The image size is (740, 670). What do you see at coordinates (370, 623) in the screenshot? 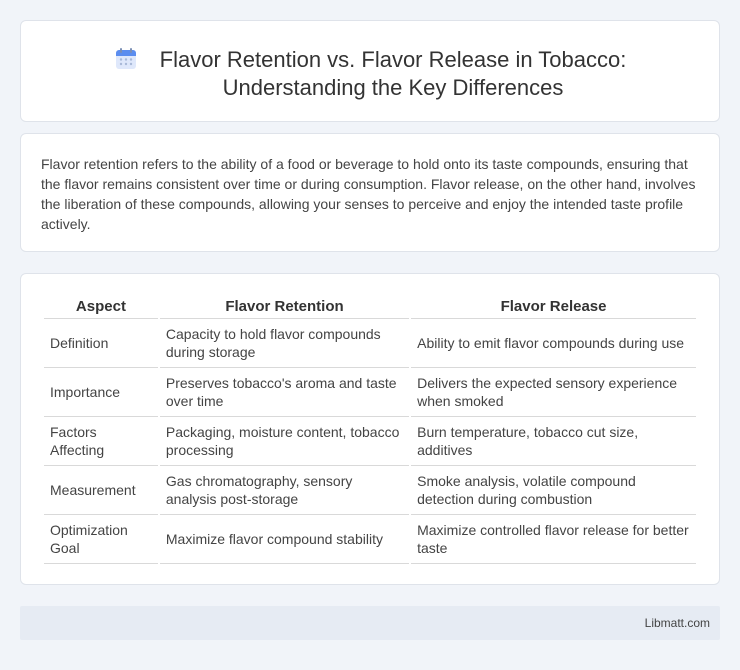
I see `footer: Libmatt.com` at bounding box center [370, 623].